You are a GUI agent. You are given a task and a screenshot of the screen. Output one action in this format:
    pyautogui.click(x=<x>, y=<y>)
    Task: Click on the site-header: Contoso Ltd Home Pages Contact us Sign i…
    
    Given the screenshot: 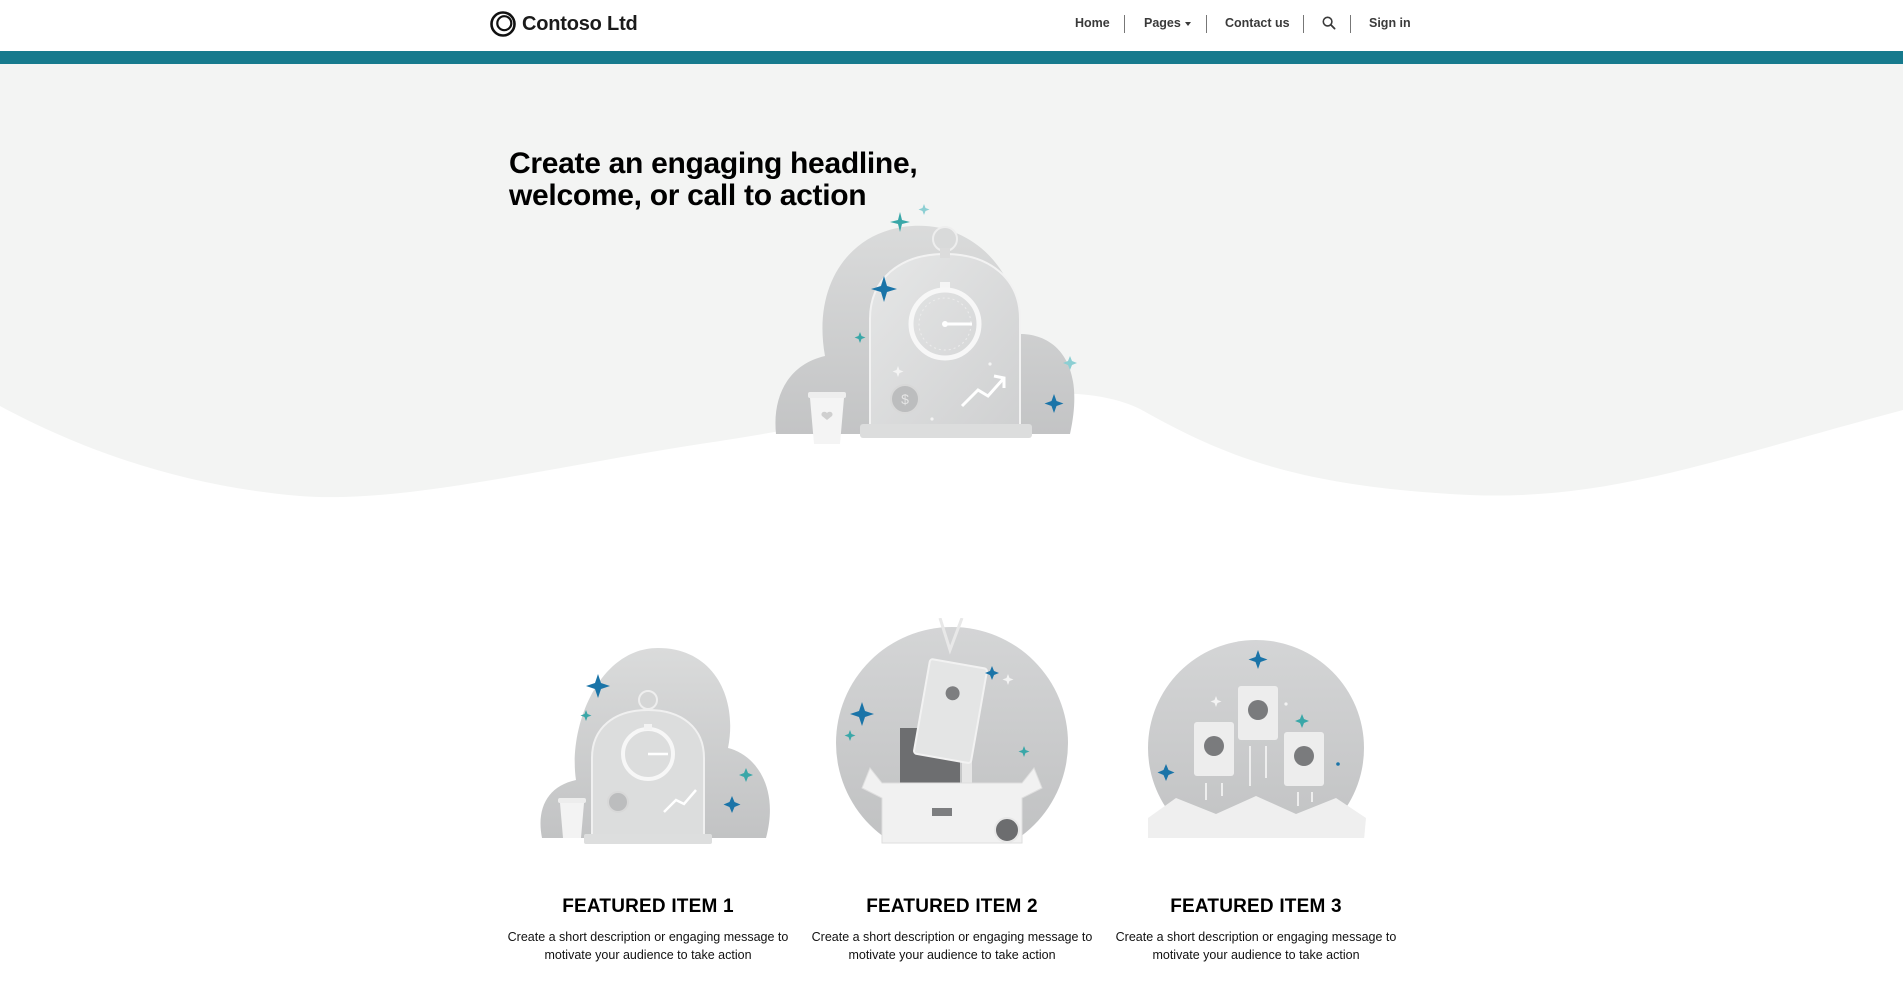 What is the action you would take?
    pyautogui.click(x=951, y=25)
    